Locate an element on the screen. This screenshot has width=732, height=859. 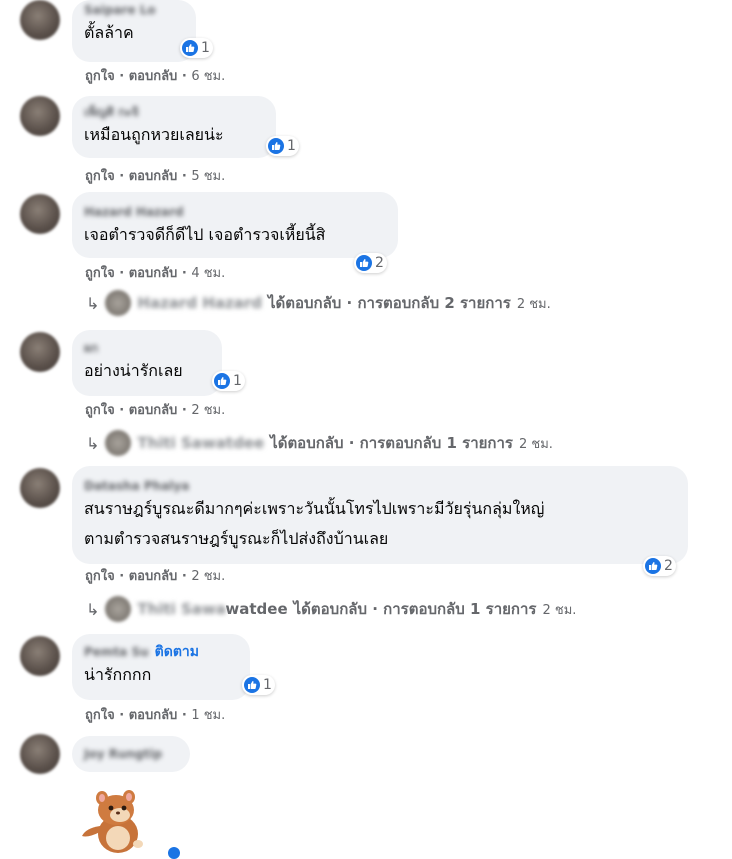
replier-name-visible: watdee is located at coordinates (256, 609).